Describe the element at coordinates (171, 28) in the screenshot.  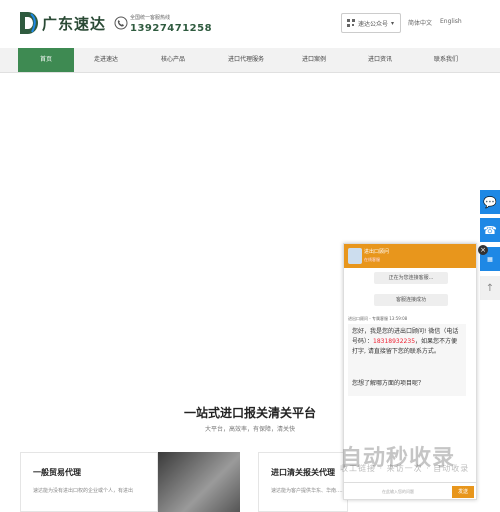
I see `phone-number: 13927471258` at that location.